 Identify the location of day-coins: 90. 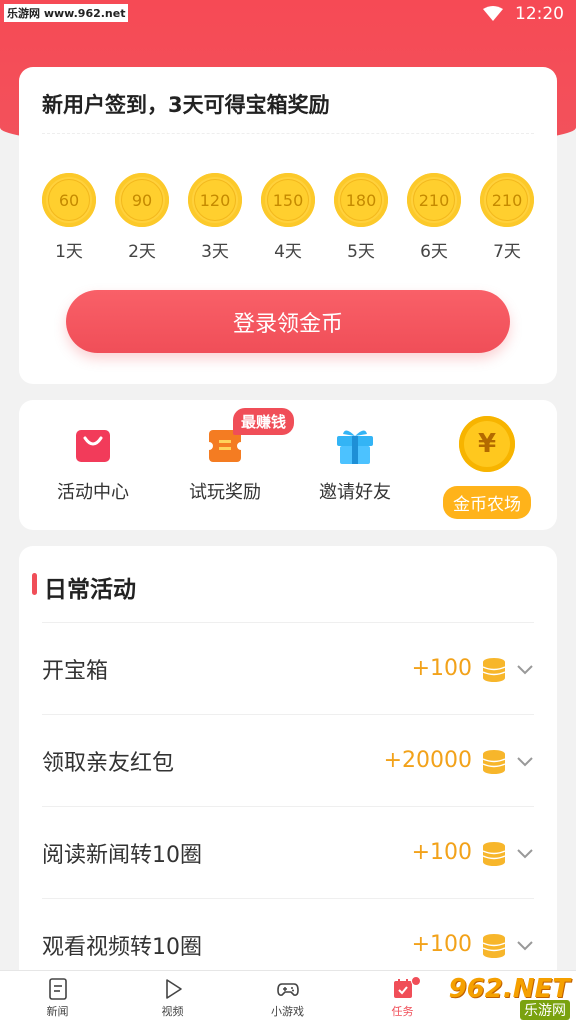
(142, 200).